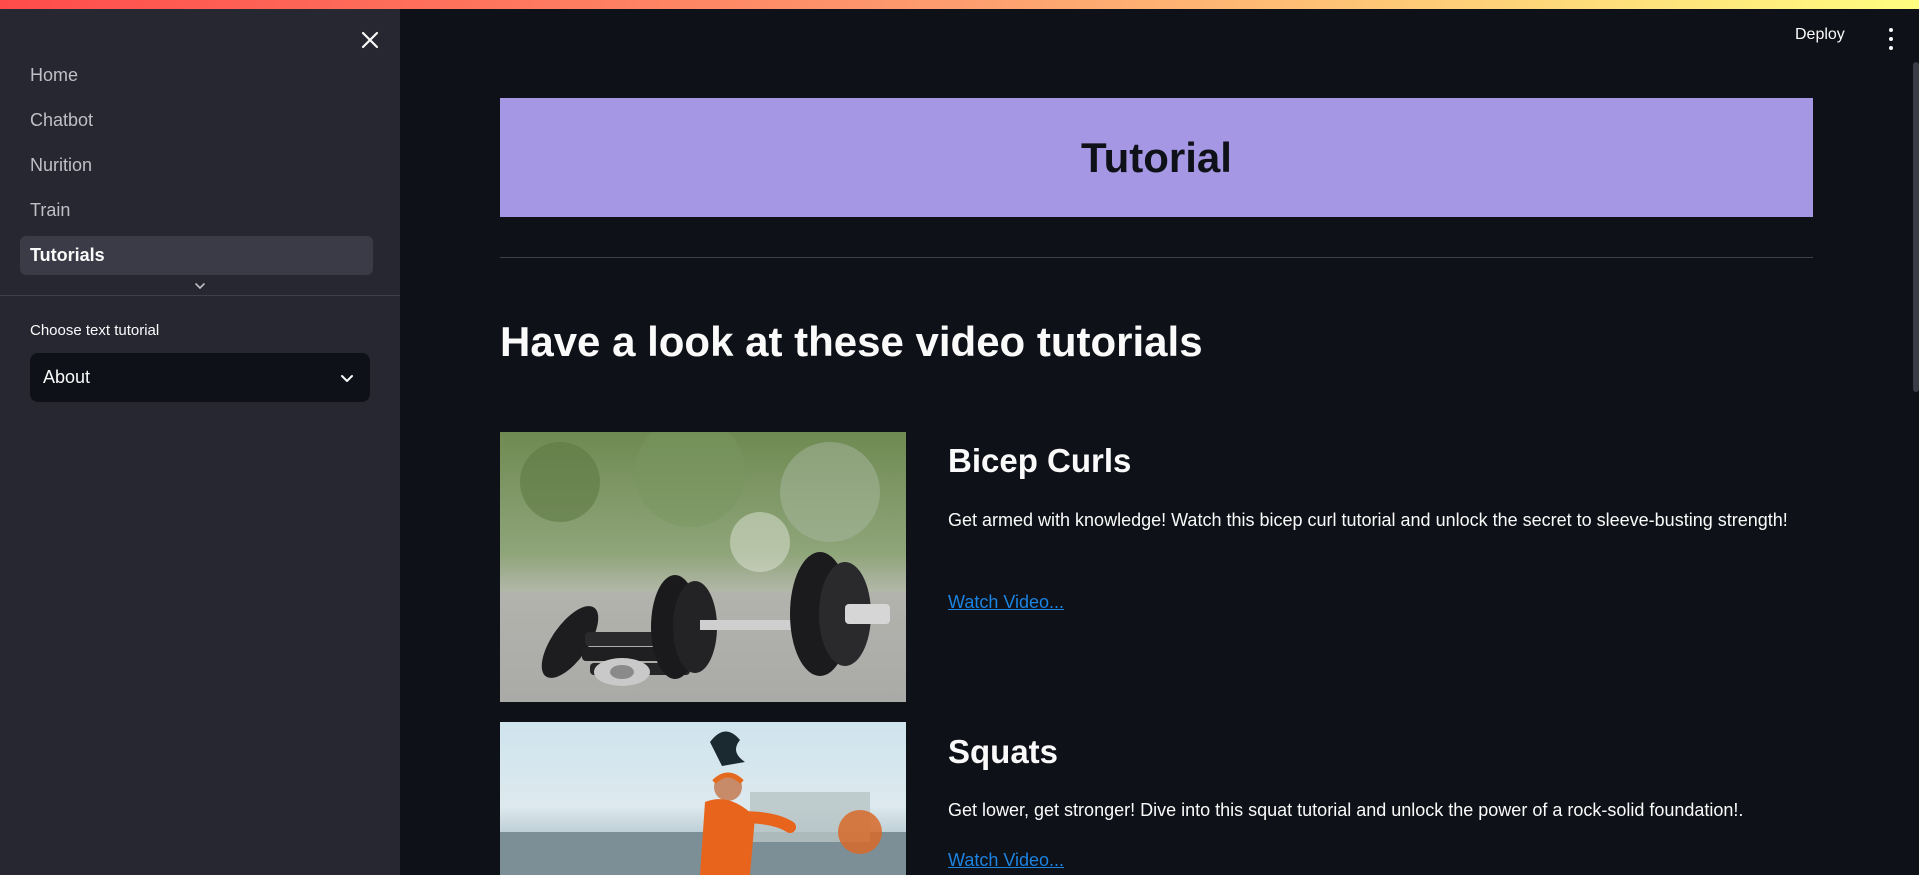 This screenshot has width=1919, height=875. I want to click on tutorial-title: Squats, so click(1003, 751).